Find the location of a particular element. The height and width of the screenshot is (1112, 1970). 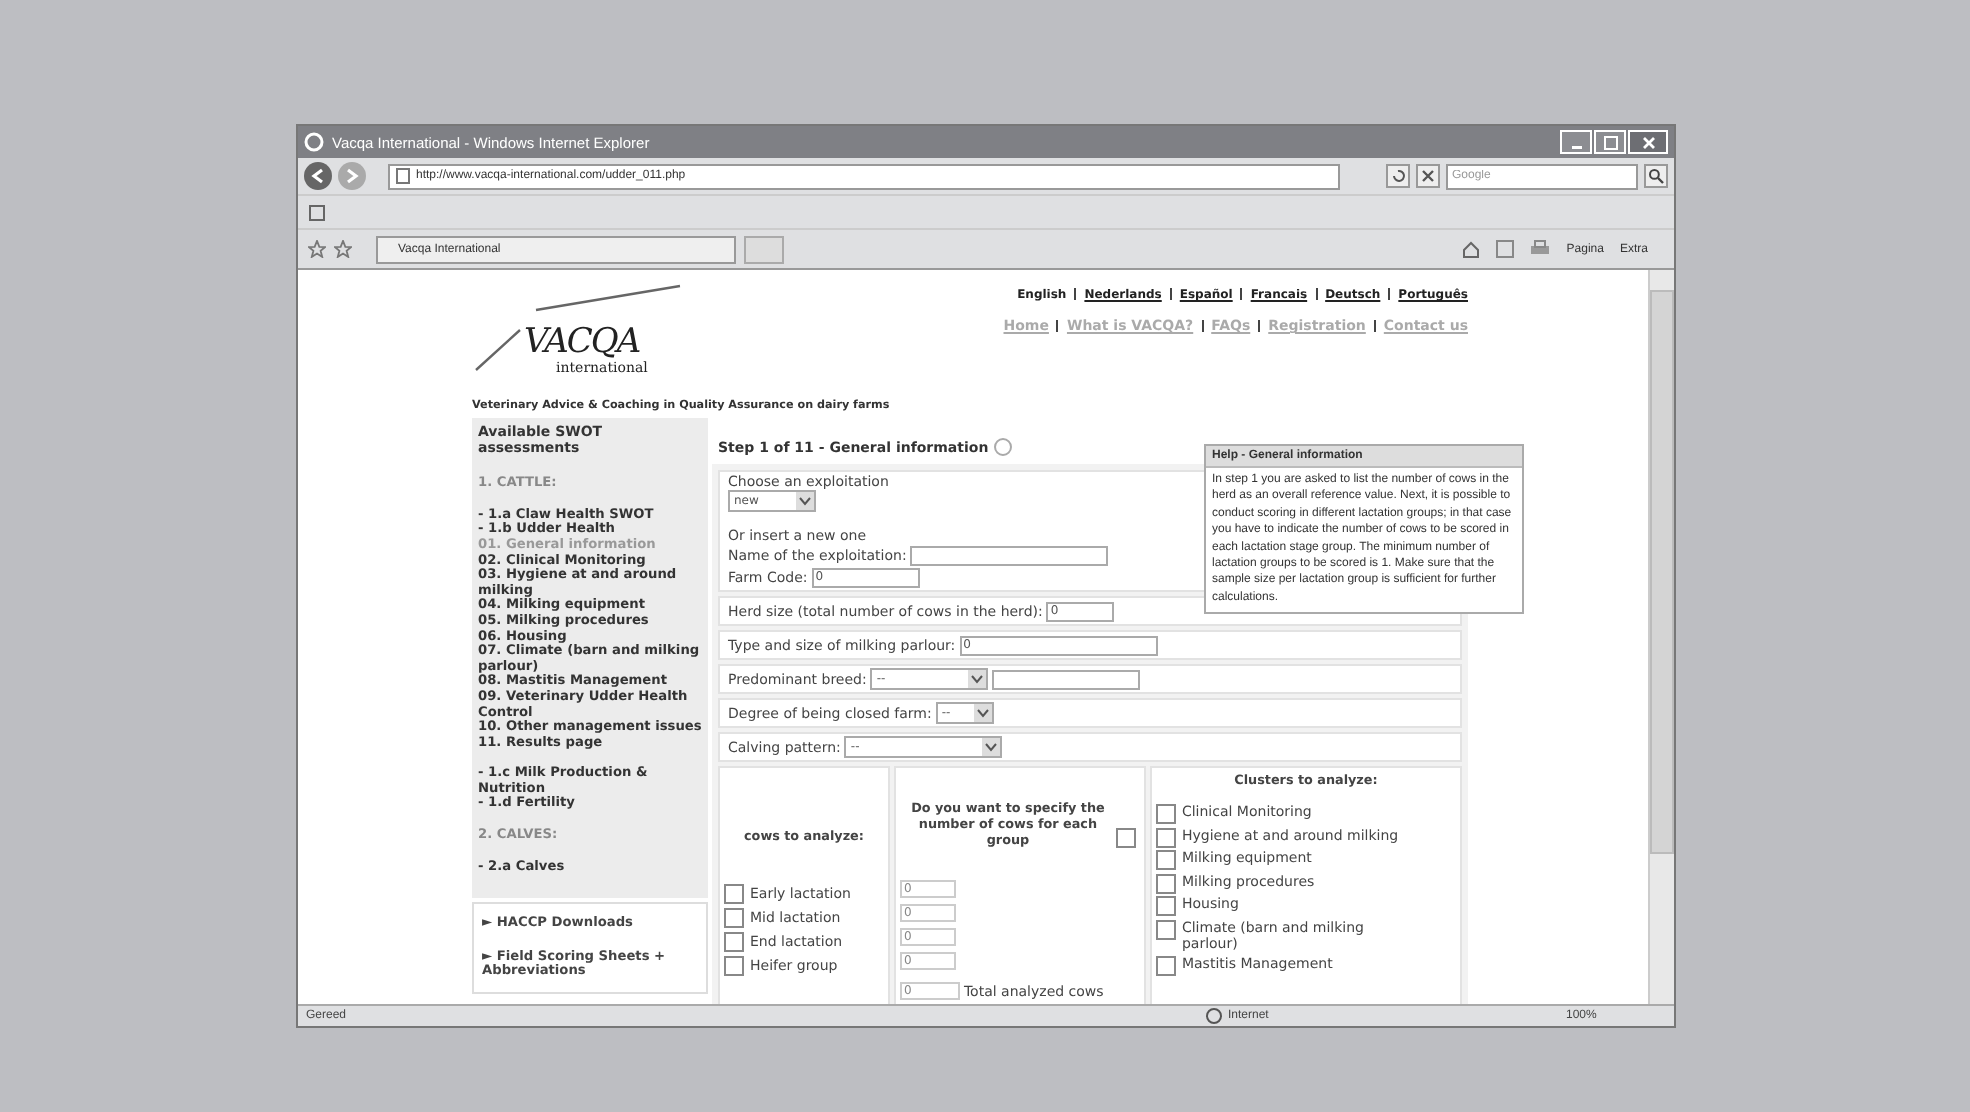

close-button is located at coordinates (1648, 142).